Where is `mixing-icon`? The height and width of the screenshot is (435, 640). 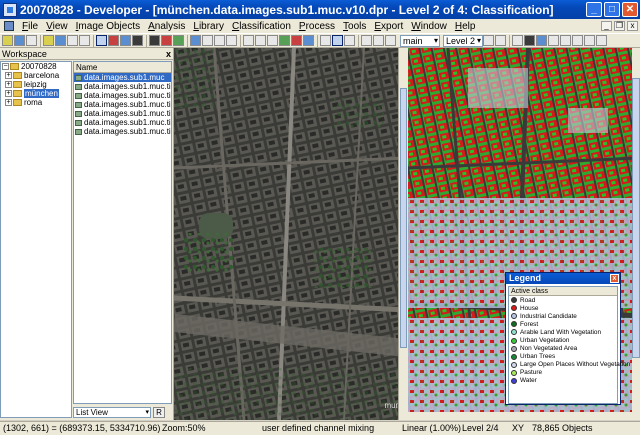
mixing-icon is located at coordinates (296, 40).